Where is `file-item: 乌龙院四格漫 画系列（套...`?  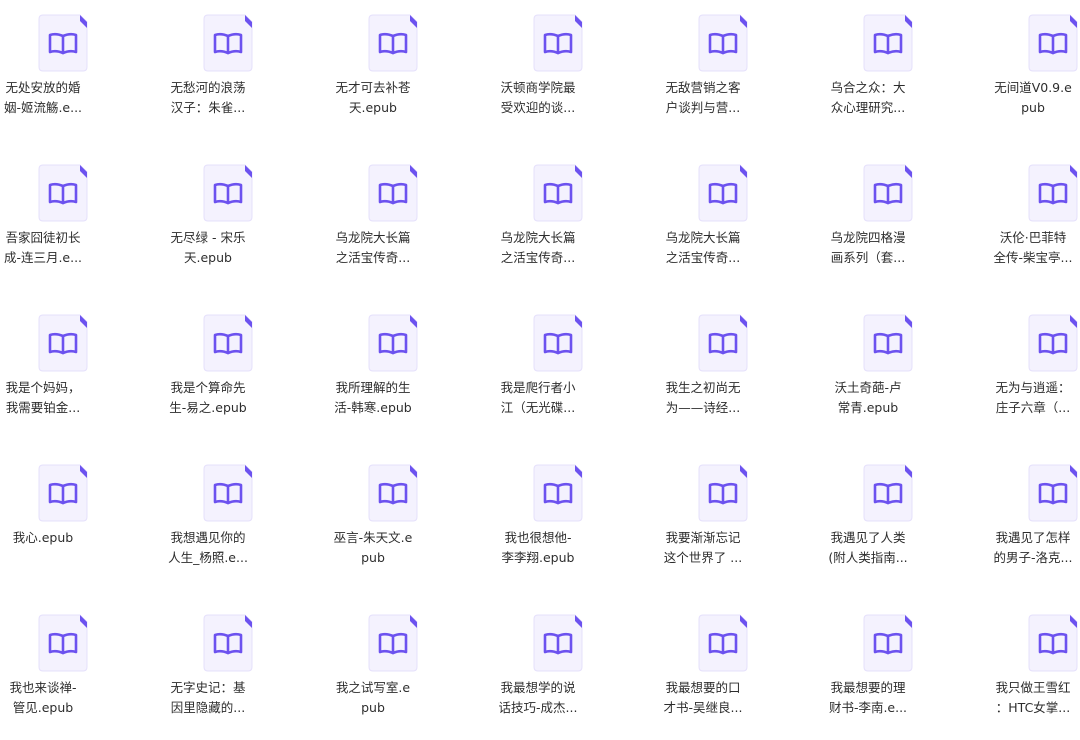 file-item: 乌龙院四格漫 画系列（套... is located at coordinates (890, 220).